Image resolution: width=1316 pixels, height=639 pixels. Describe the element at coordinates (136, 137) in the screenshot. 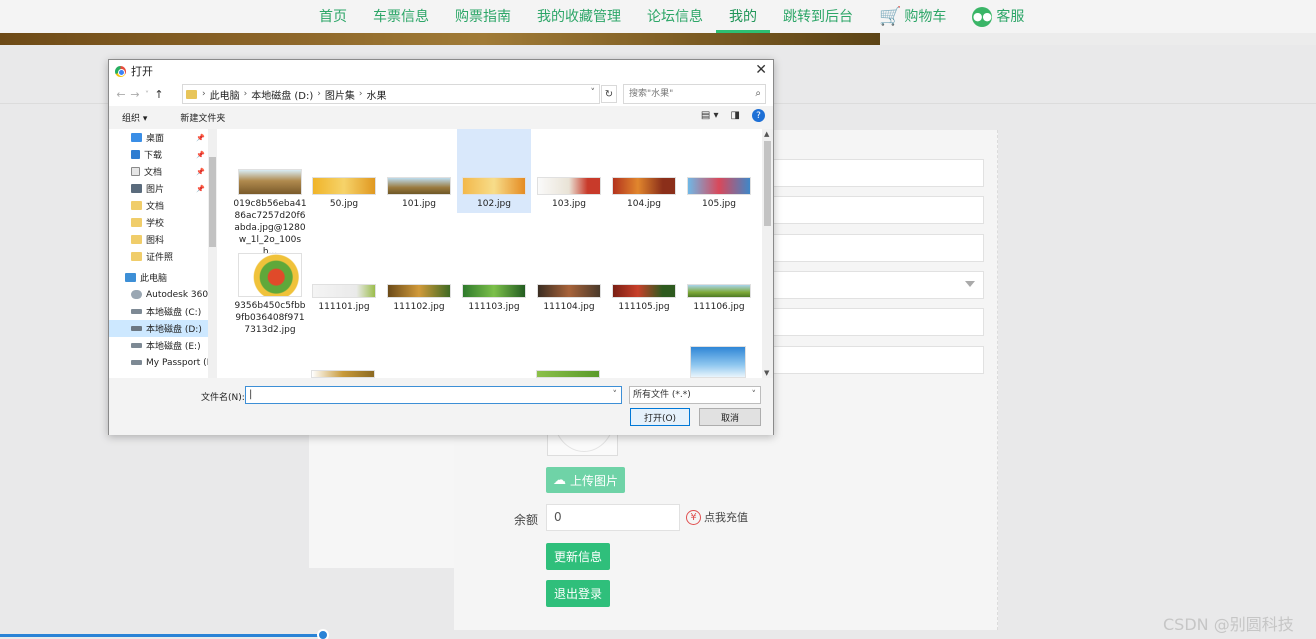

I see `desktop-icon` at that location.